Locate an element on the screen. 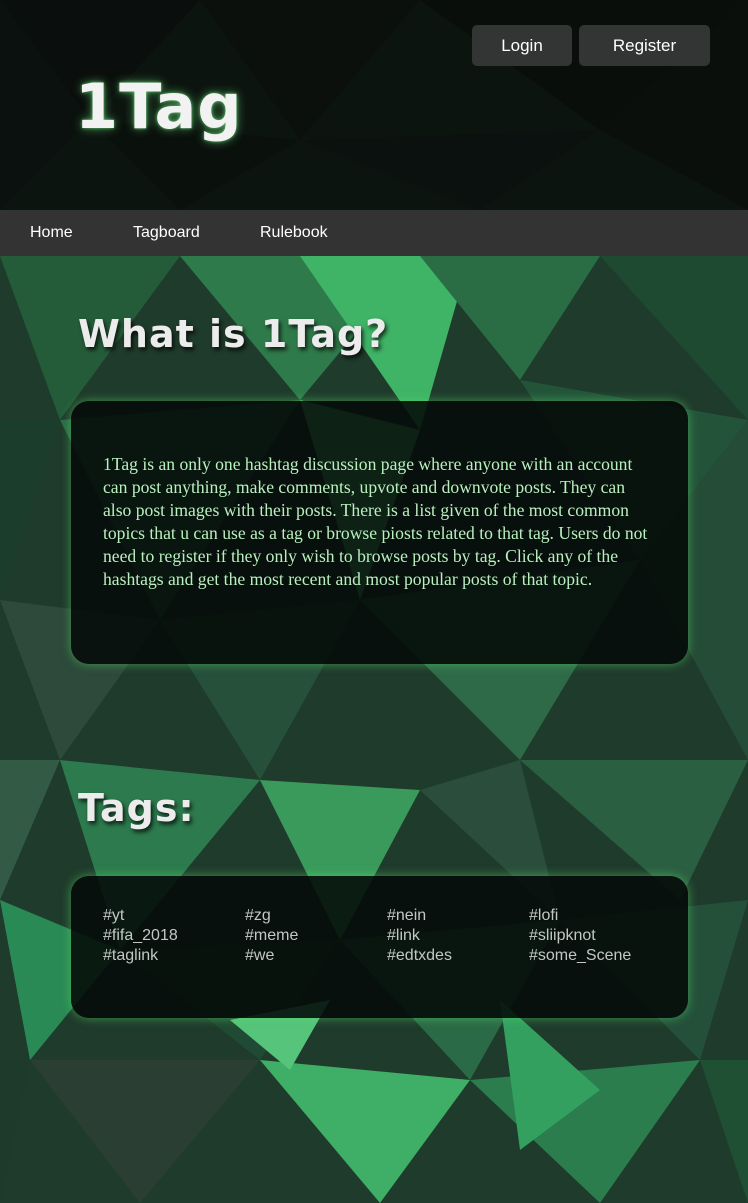 This screenshot has height=1203, width=748. tag-link-edtxdes: #edtxdes is located at coordinates (458, 956).